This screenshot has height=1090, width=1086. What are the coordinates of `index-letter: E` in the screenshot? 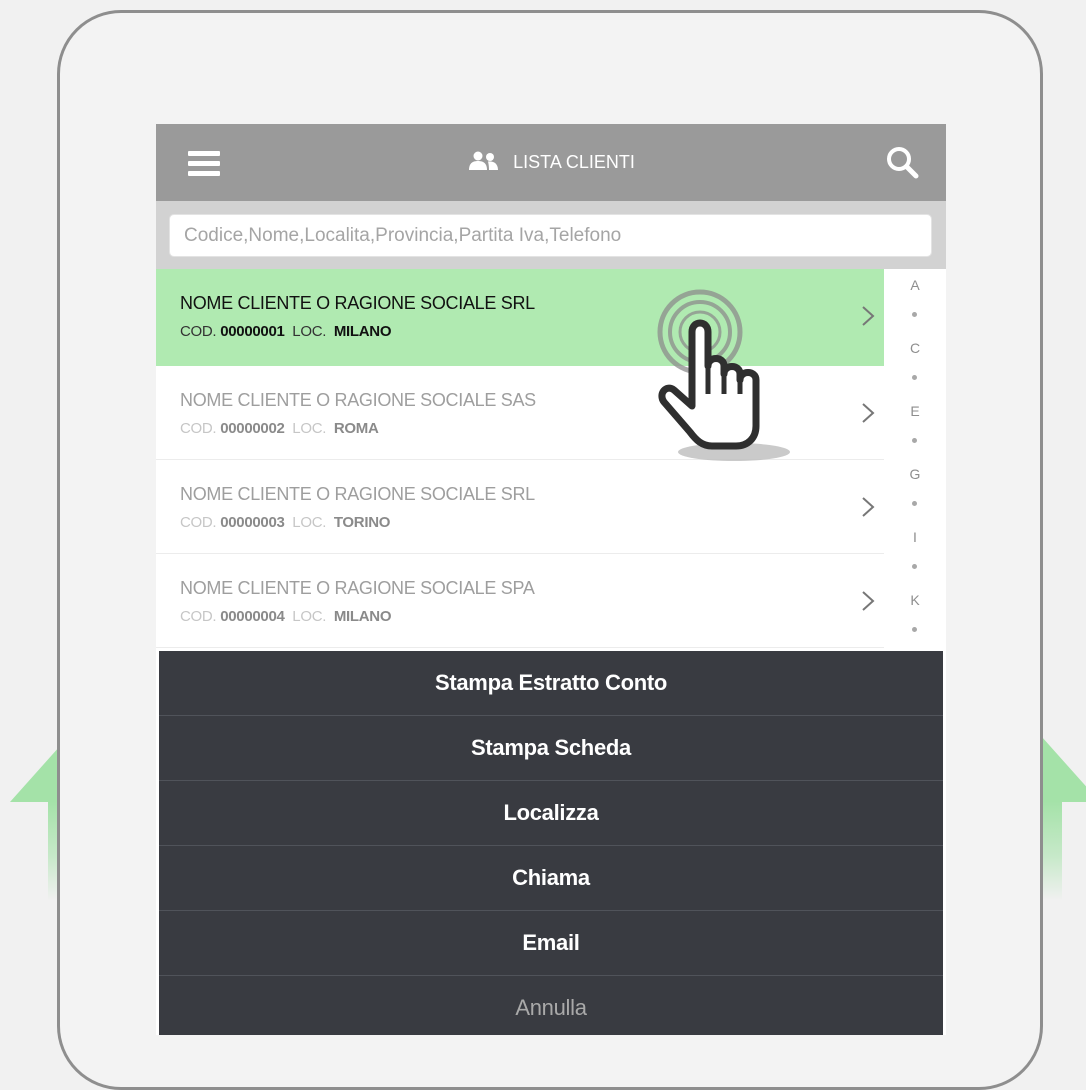 It's located at (915, 411).